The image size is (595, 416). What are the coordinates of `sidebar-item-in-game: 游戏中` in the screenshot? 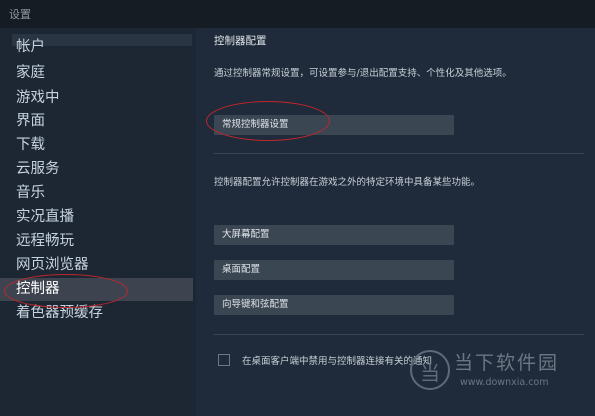 It's located at (96, 98).